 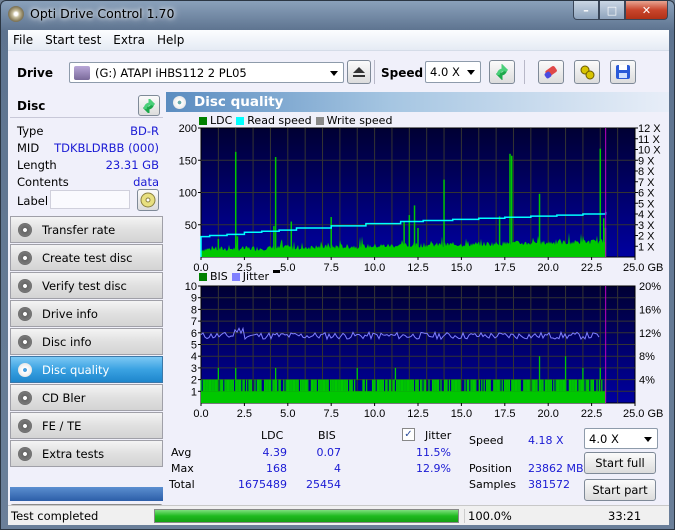 I want to click on nav-label: Verify test disc, so click(x=84, y=285).